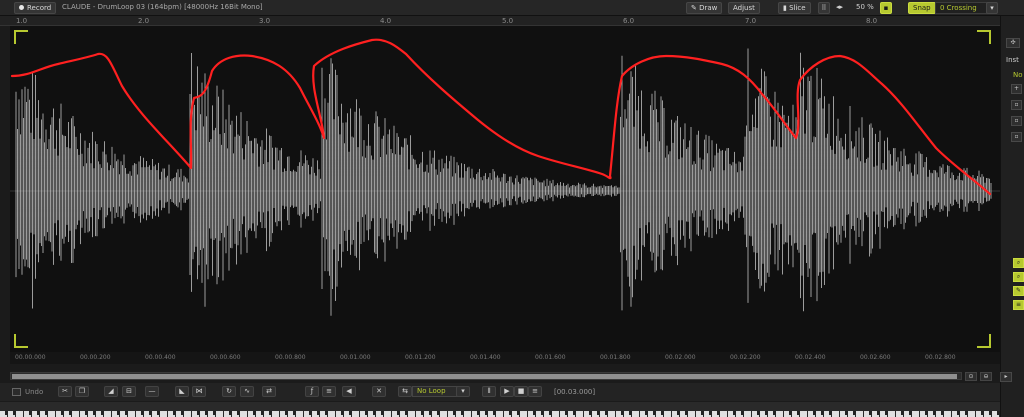 This screenshot has width=1024, height=417. I want to click on time-tick: 00.01.000, so click(355, 357).